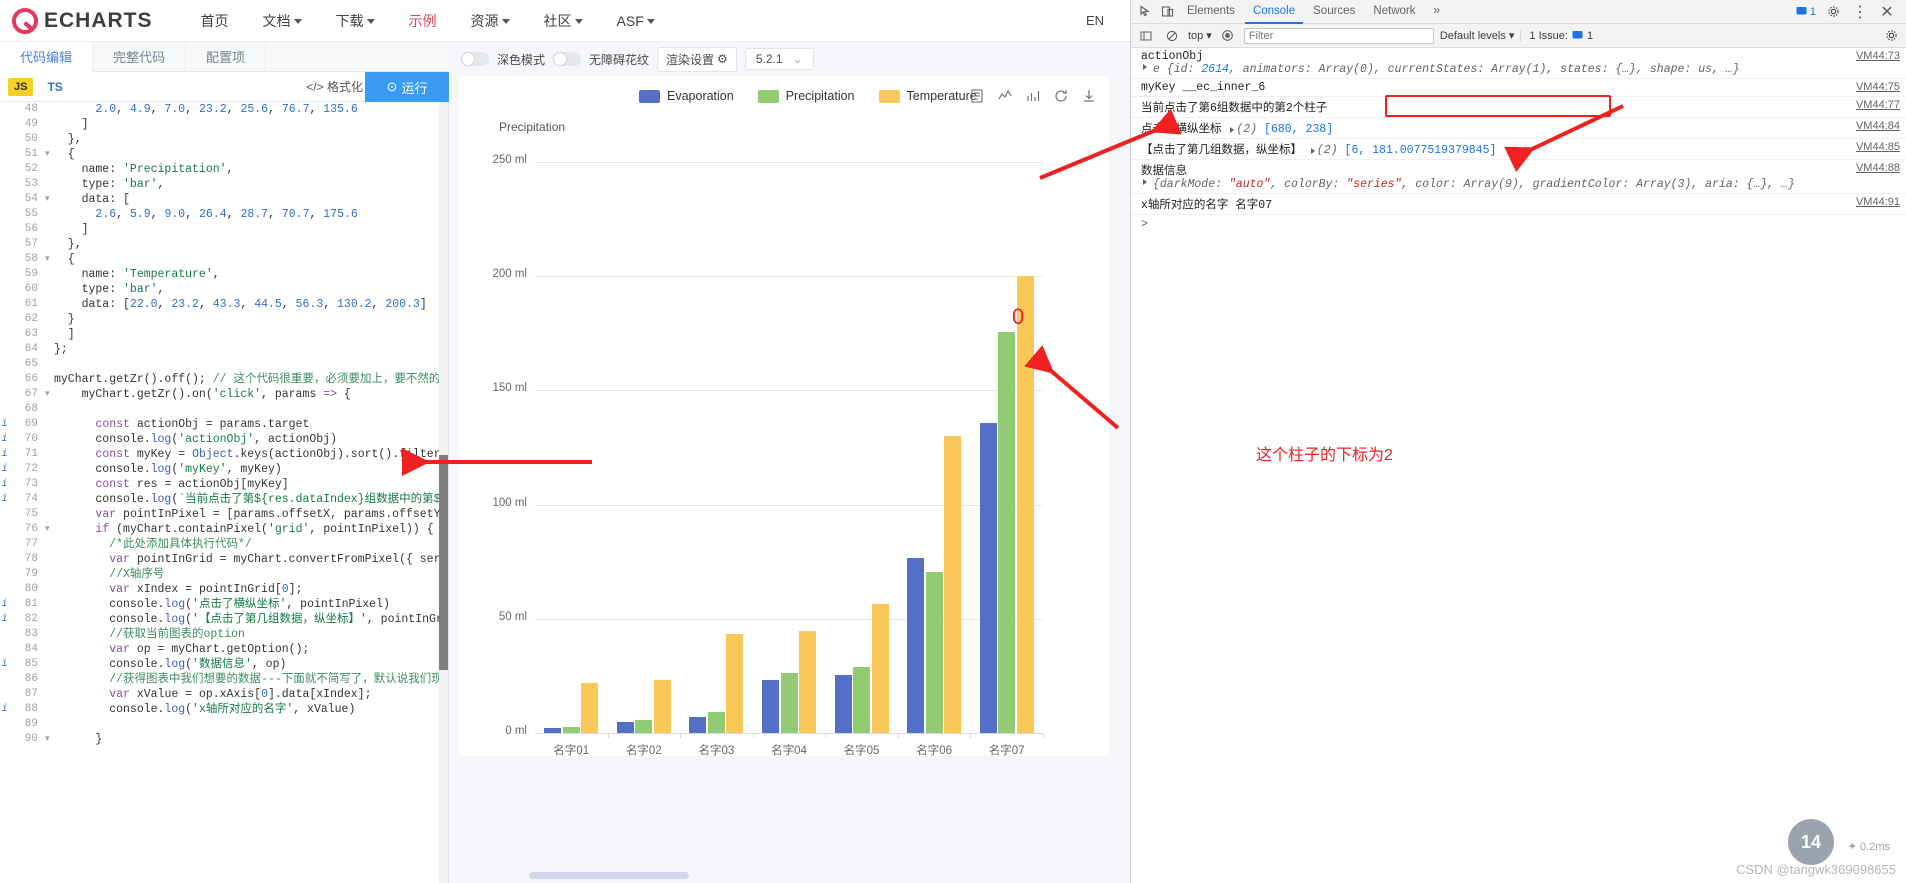 The image size is (1906, 883). What do you see at coordinates (1437, 12) in the screenshot?
I see `devtools-tab-more: »` at bounding box center [1437, 12].